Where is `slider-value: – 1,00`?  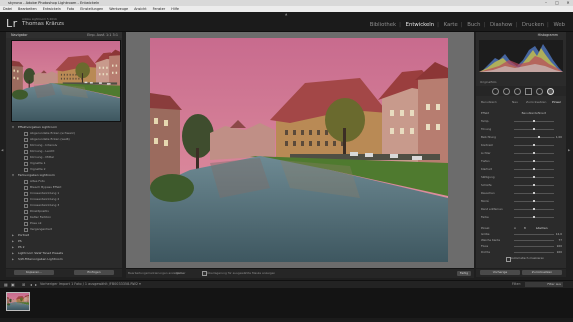
slider-value: – 1,00 is located at coordinates (557, 137).